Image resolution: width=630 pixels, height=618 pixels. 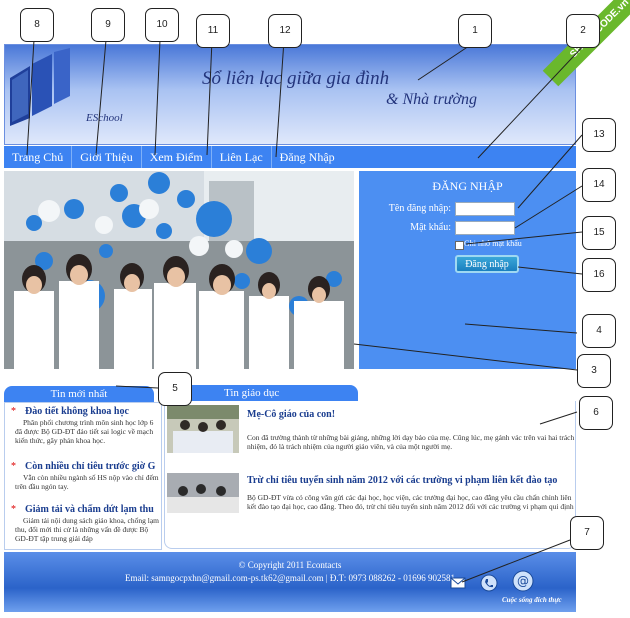 I want to click on callout-9: 9, so click(x=108, y=25).